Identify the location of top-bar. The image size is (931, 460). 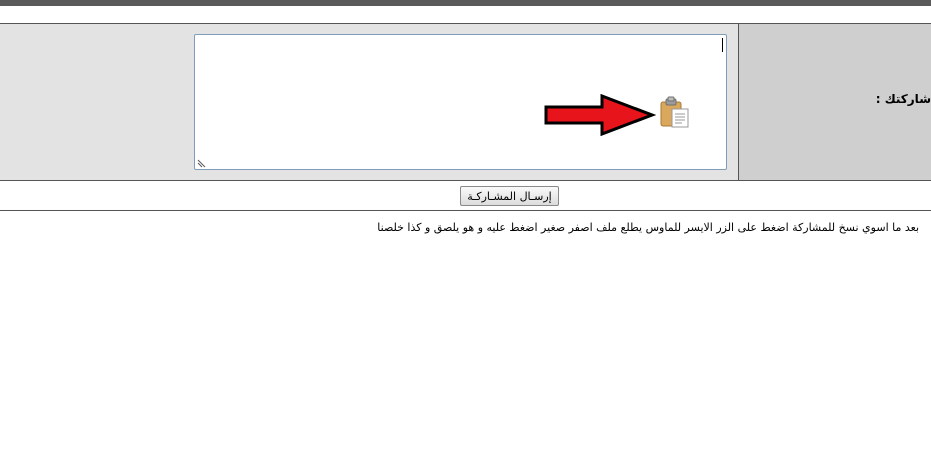
(465, 3).